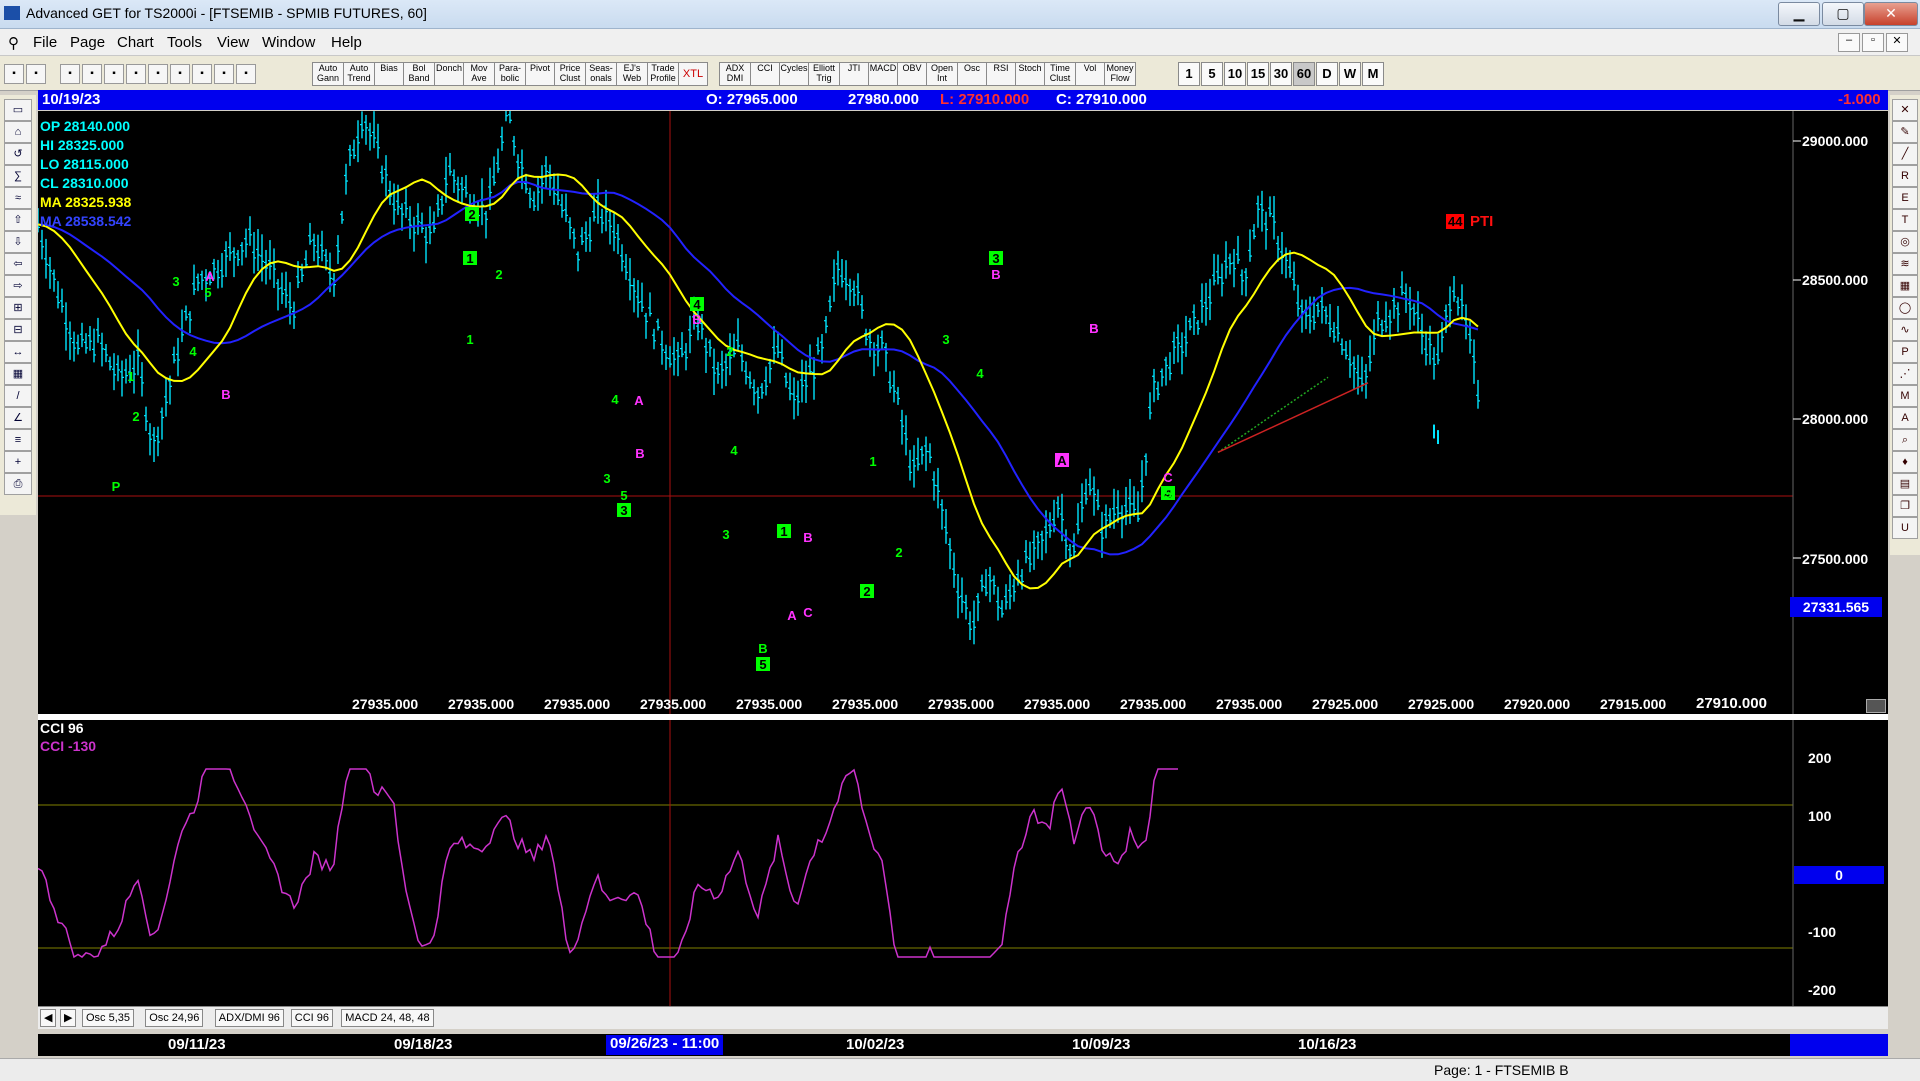 The image size is (1920, 1081). What do you see at coordinates (18, 176) in the screenshot?
I see `study-icon: ∑` at bounding box center [18, 176].